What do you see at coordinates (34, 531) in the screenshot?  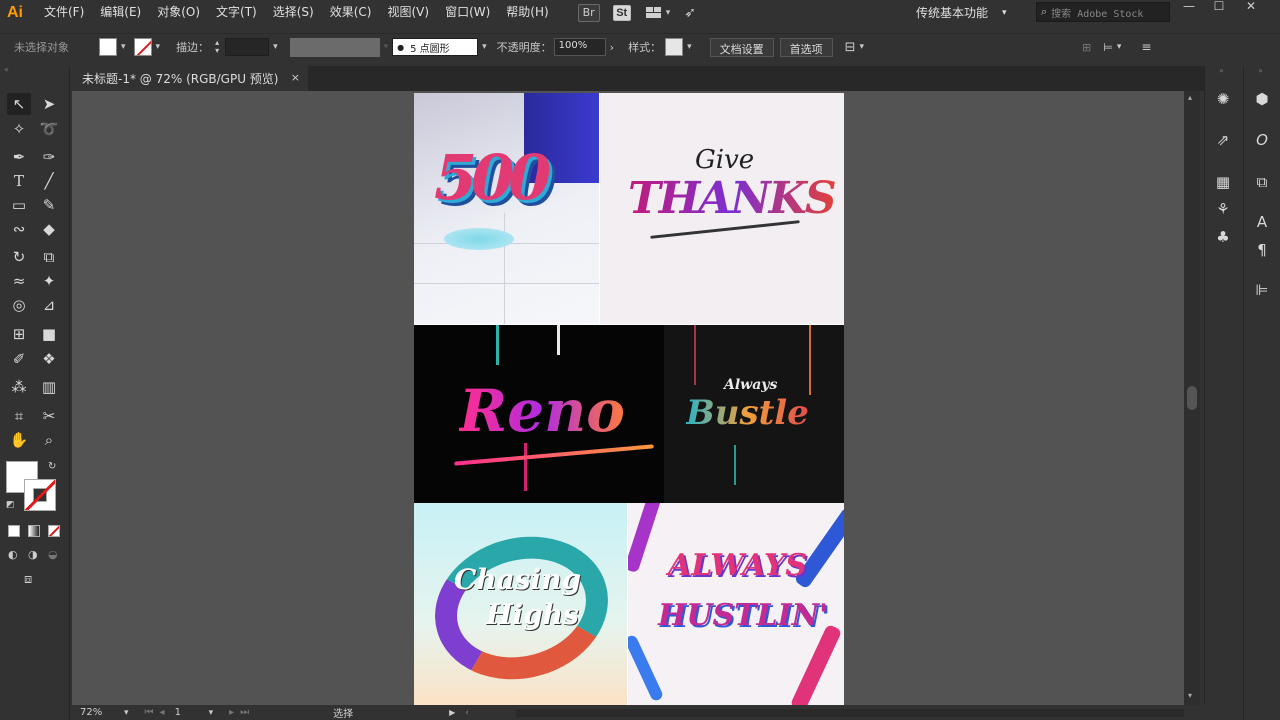 I see `gradient-mode-icon` at bounding box center [34, 531].